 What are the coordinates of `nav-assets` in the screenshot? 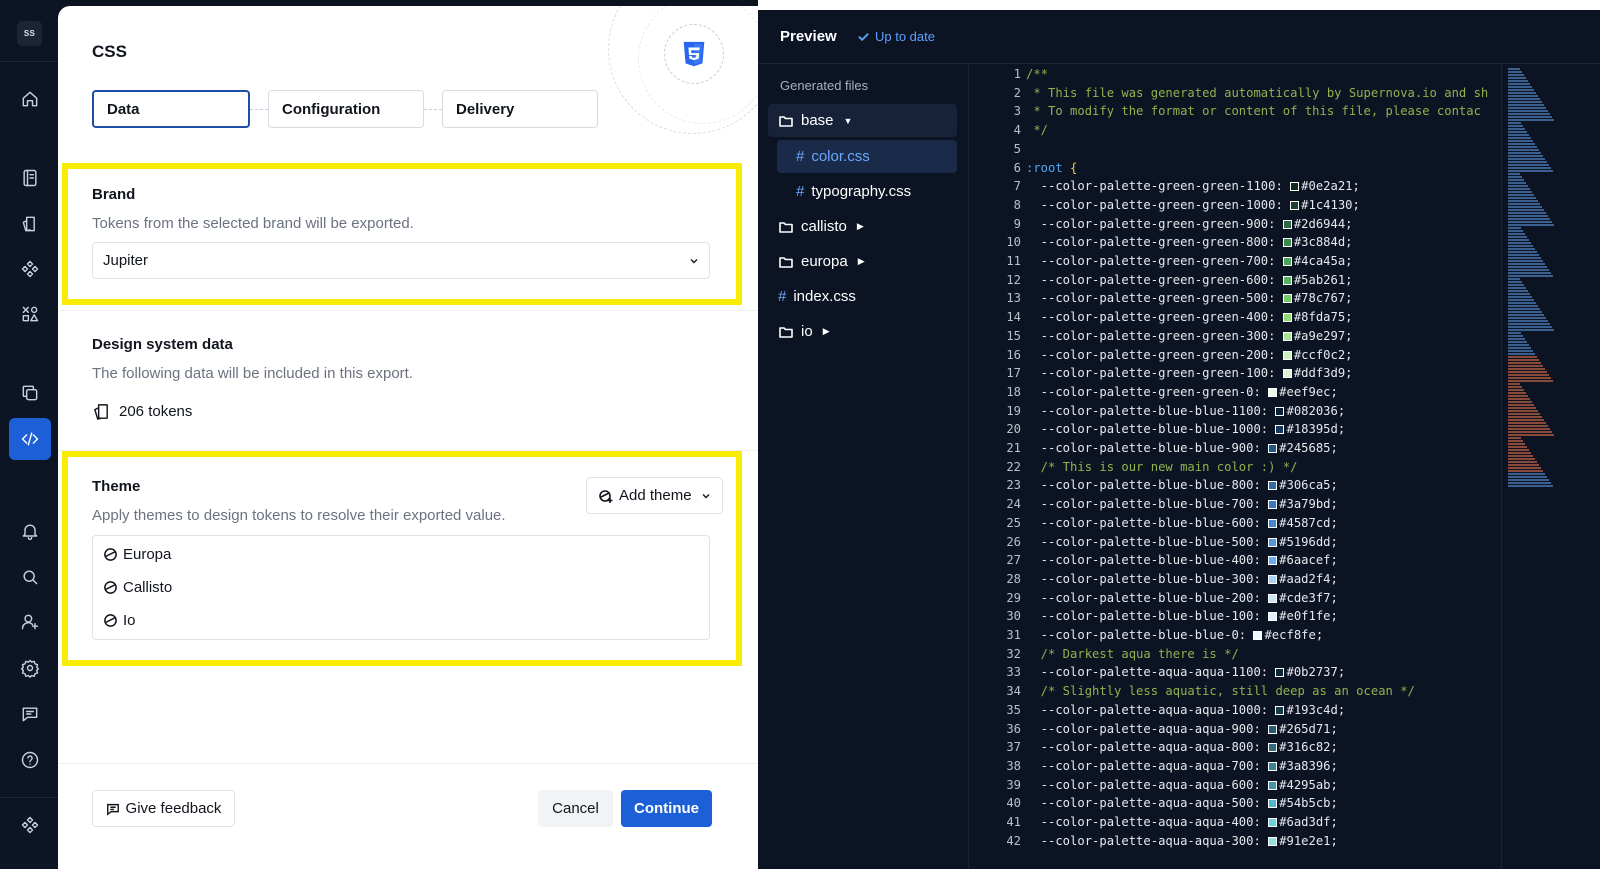 It's located at (30, 314).